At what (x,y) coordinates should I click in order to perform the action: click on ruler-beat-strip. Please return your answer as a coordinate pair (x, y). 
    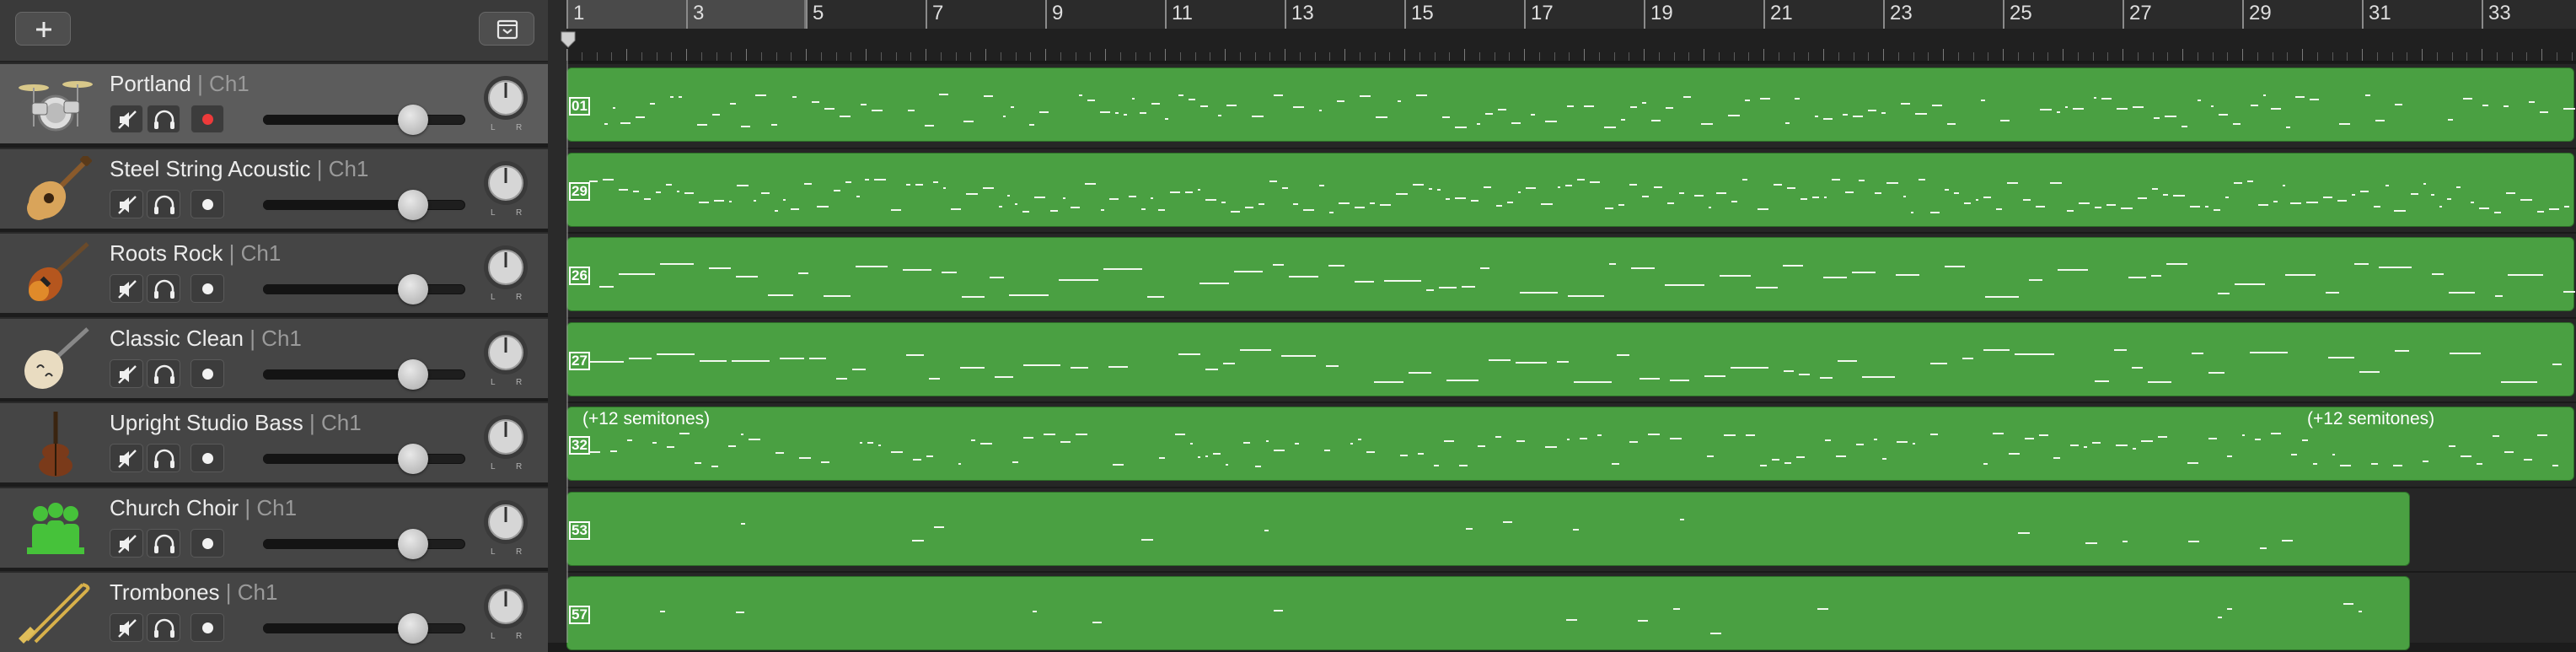
    Looking at the image, I should click on (1571, 45).